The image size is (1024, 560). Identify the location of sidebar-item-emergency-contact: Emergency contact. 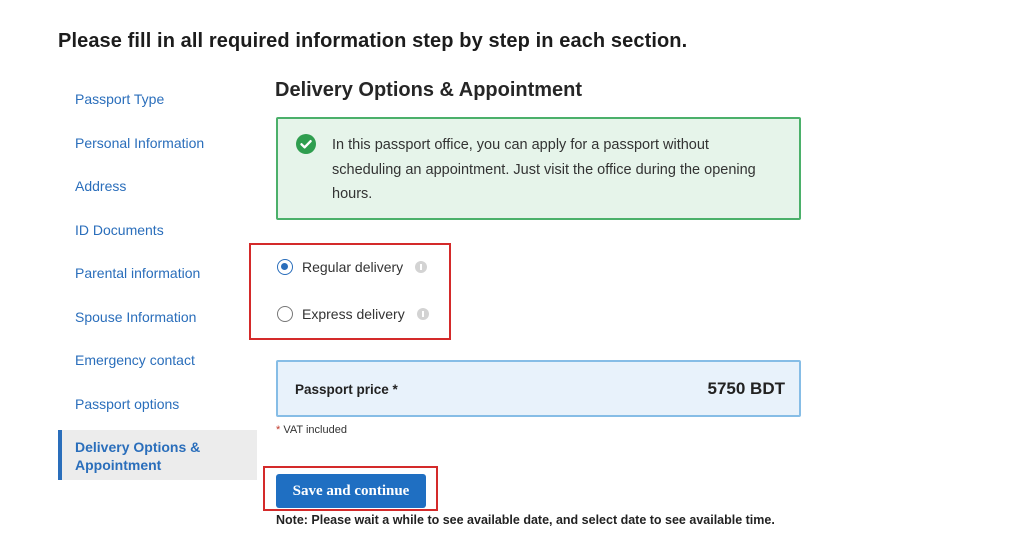
(158, 361).